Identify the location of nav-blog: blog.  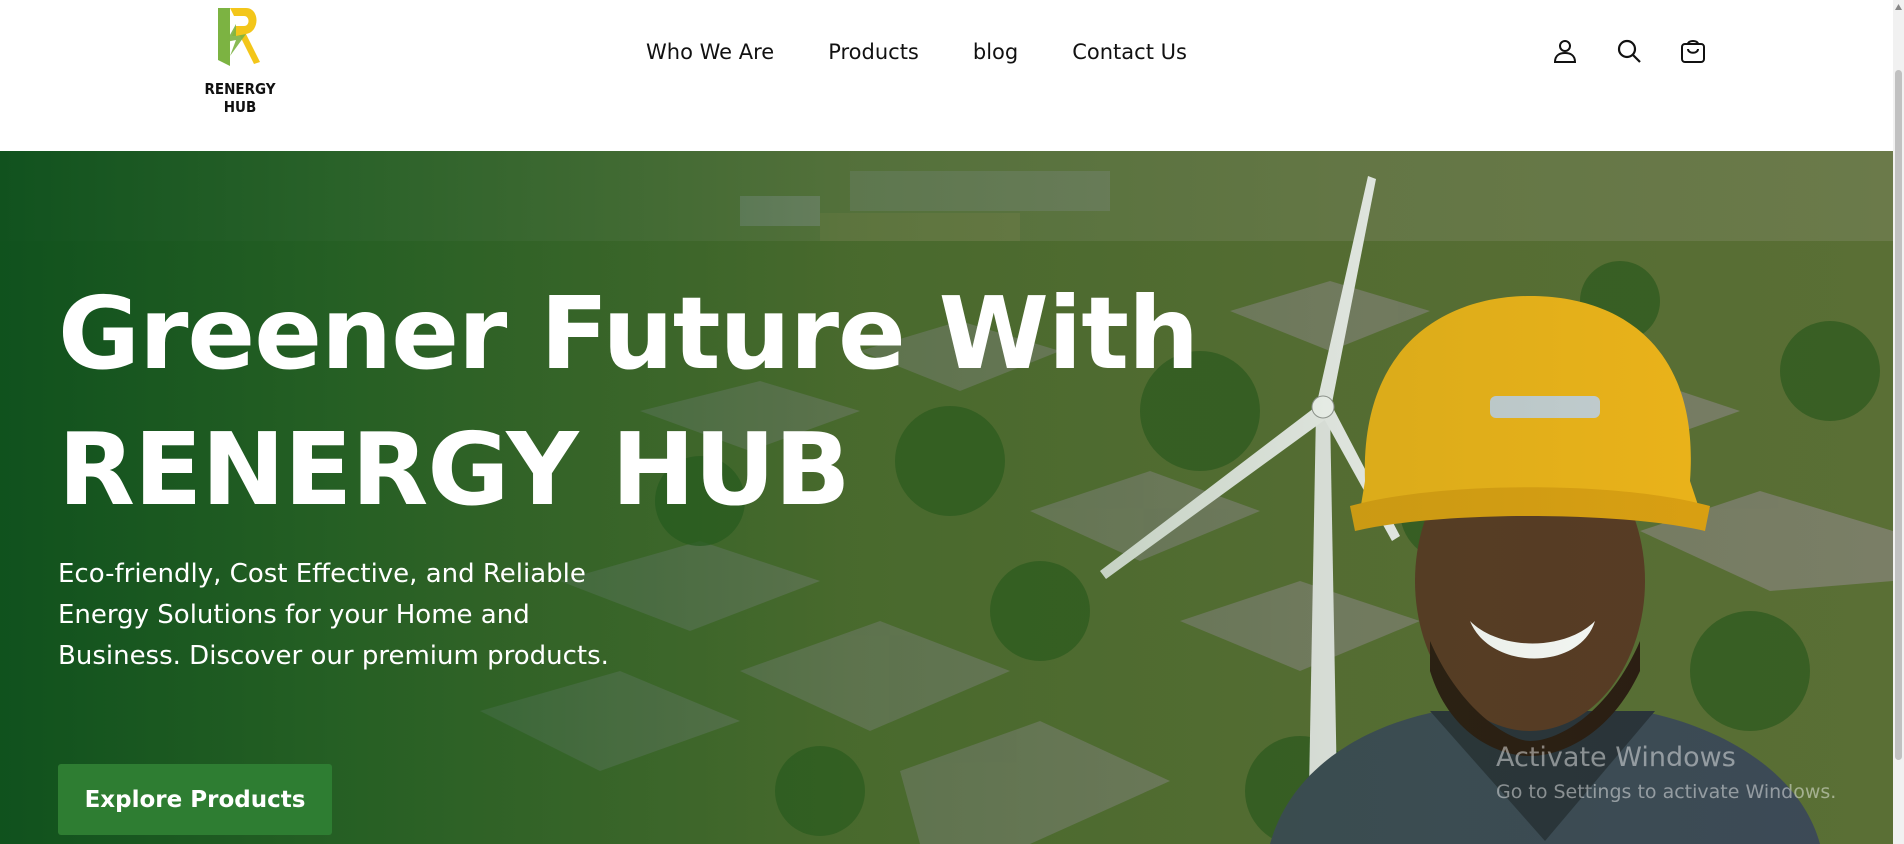
(995, 52).